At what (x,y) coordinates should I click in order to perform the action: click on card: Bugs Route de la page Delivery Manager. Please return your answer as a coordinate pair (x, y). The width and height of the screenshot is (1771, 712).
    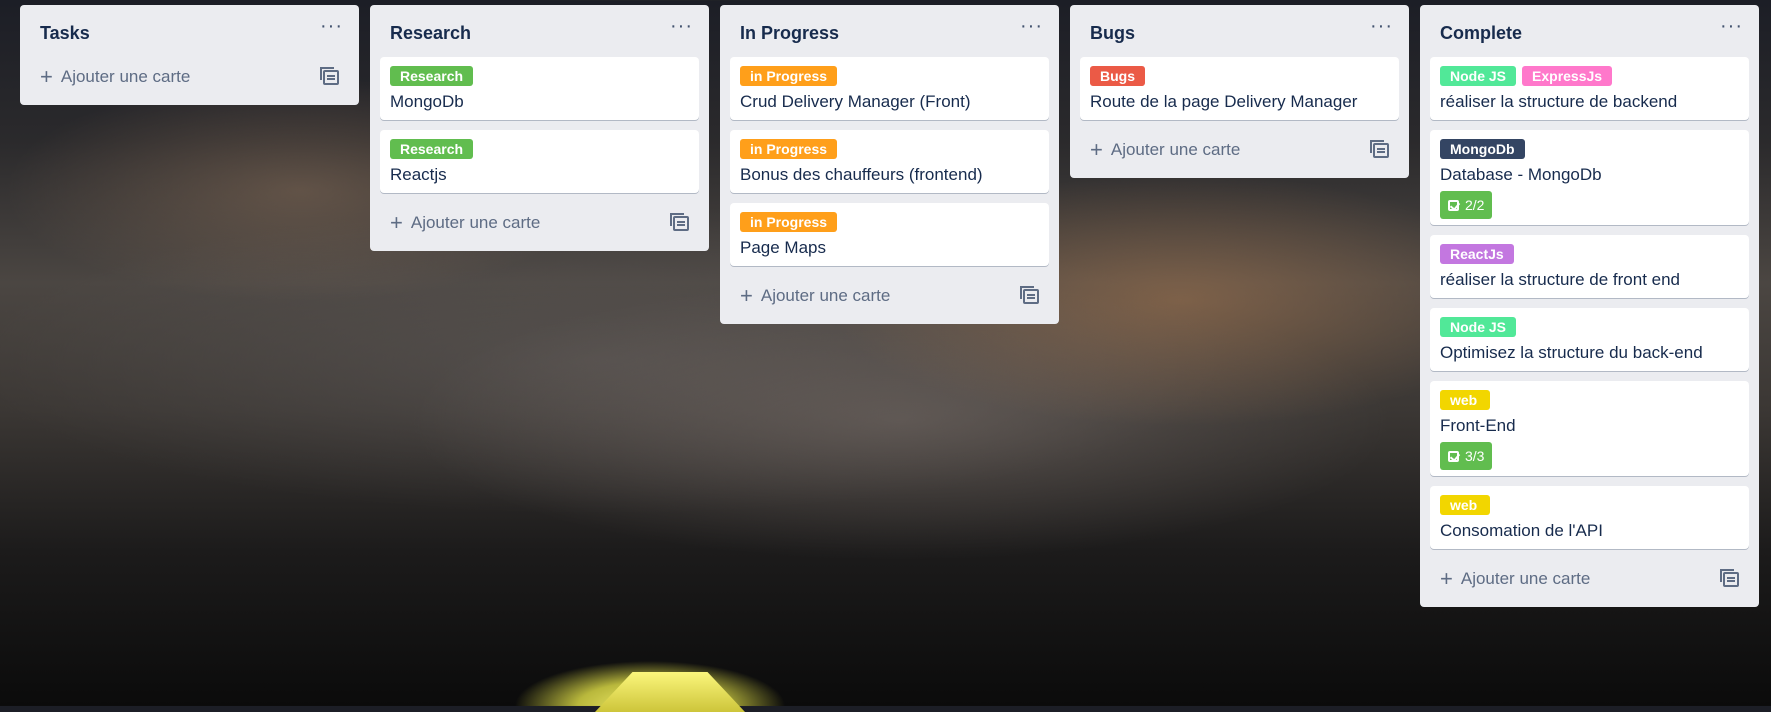
    Looking at the image, I should click on (1239, 88).